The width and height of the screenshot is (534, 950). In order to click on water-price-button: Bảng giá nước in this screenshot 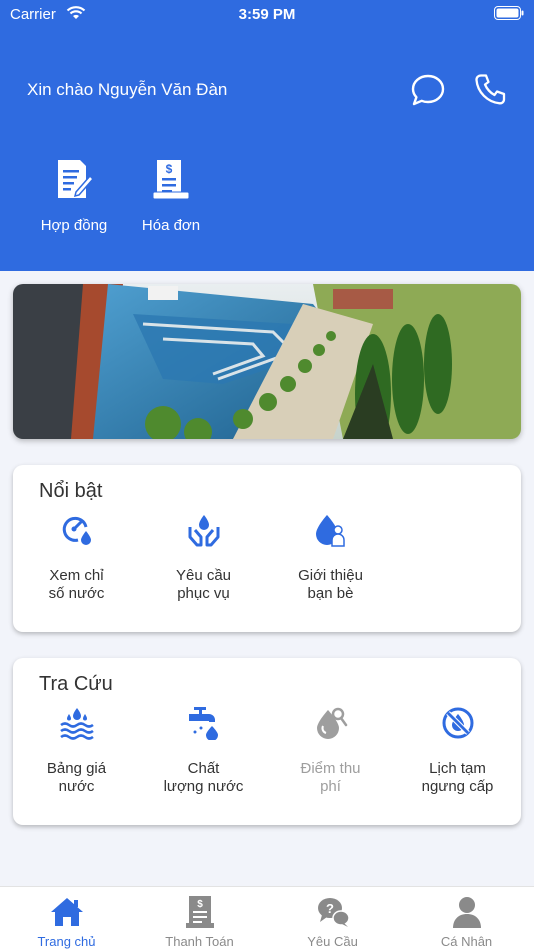, I will do `click(76, 751)`.